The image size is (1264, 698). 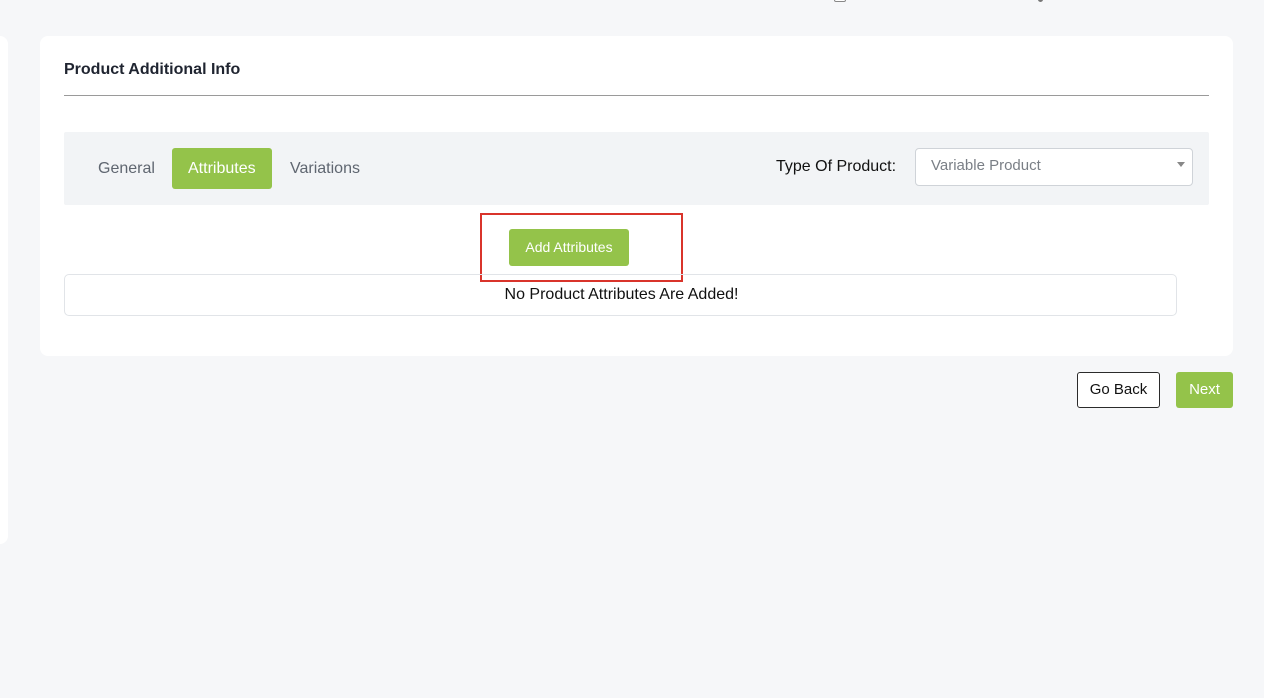 I want to click on caret-down-icon, so click(x=1181, y=164).